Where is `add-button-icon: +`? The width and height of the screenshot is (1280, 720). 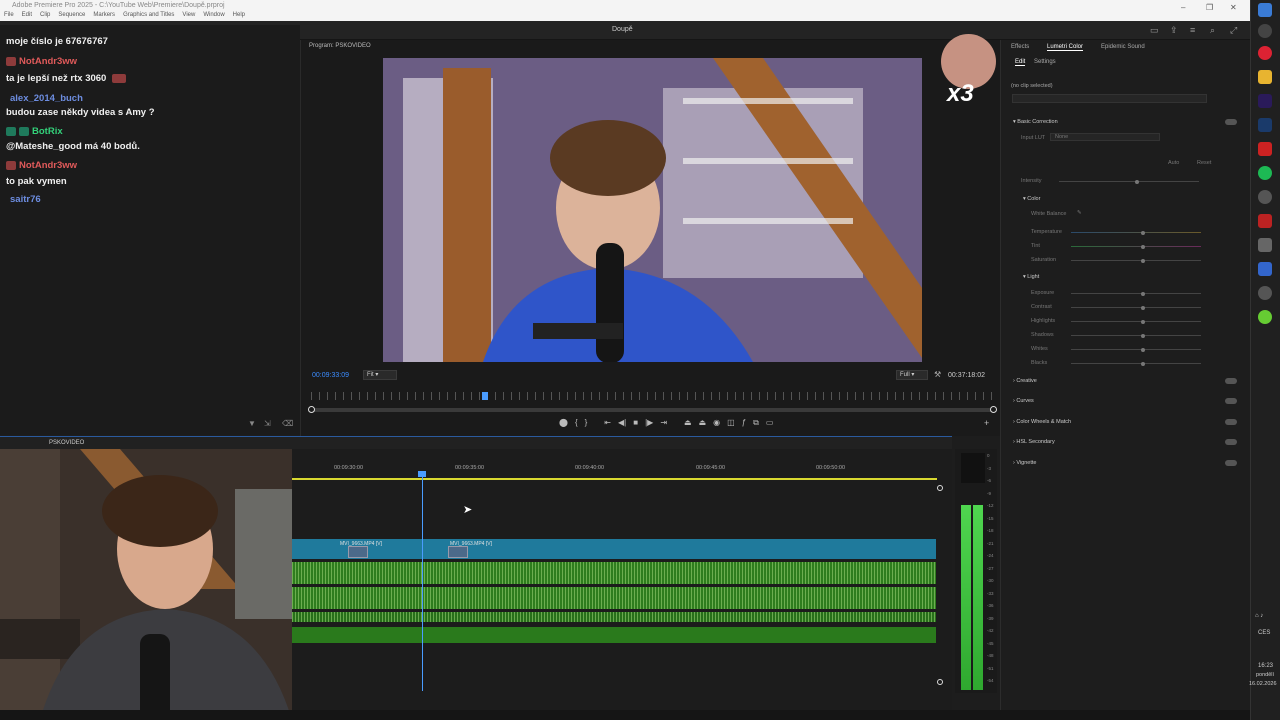
add-button-icon: + is located at coordinates (986, 423).